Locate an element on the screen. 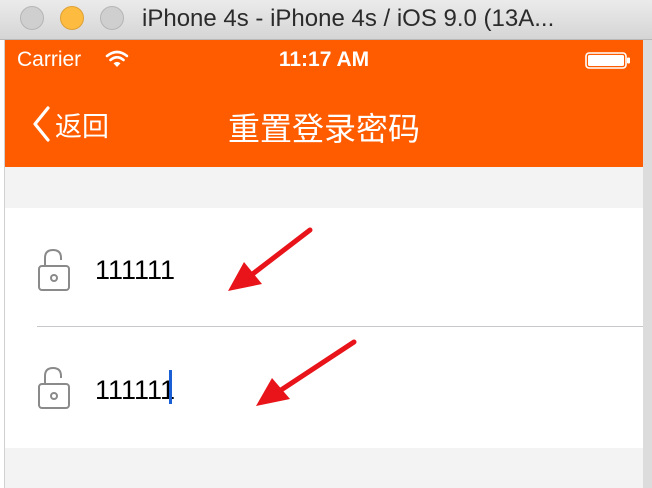 The width and height of the screenshot is (652, 488). text-caret is located at coordinates (170, 387).